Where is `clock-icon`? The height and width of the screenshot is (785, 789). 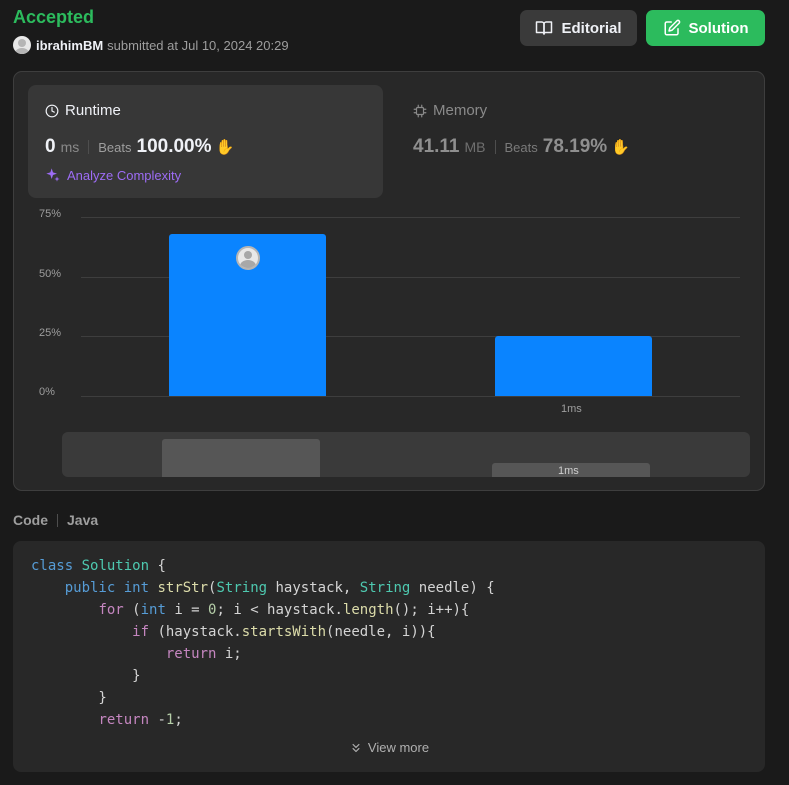 clock-icon is located at coordinates (52, 110).